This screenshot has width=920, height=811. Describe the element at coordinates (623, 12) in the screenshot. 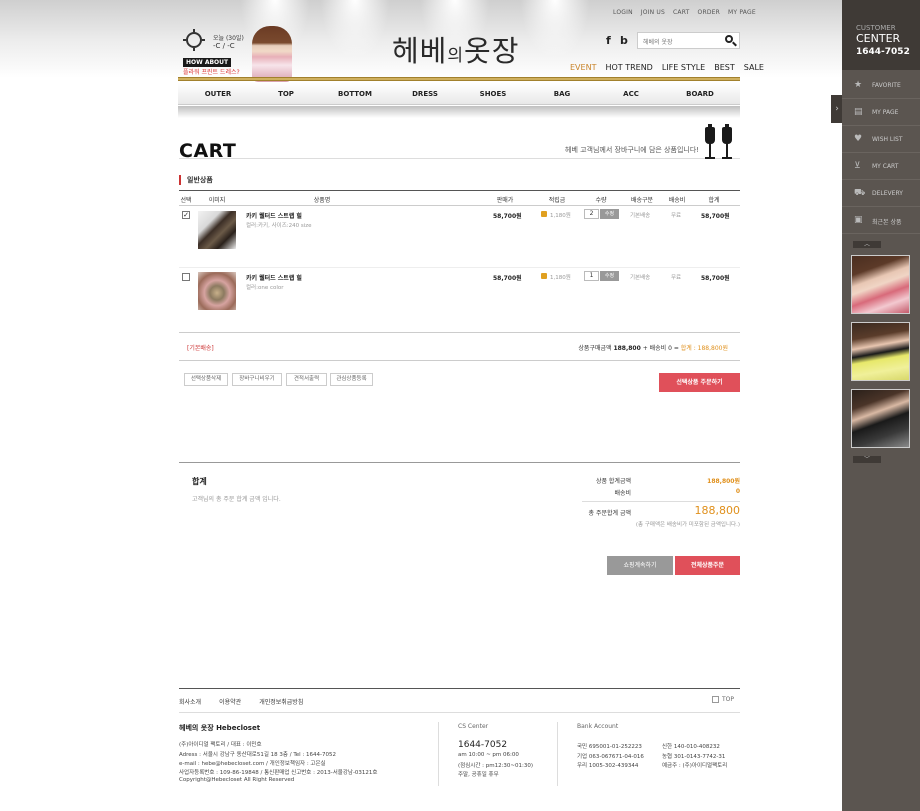

I see `top-link-login: LOGIN` at that location.